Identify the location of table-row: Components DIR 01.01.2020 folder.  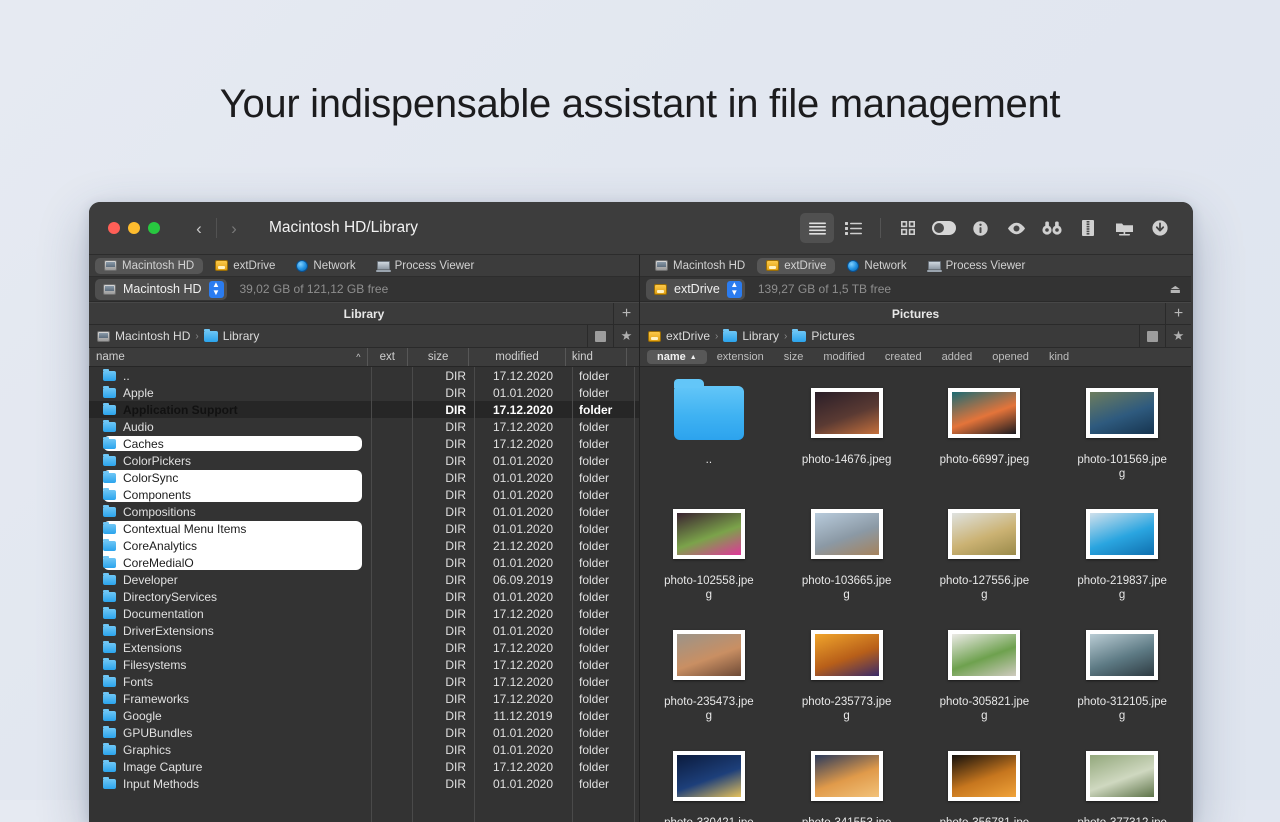
(364, 494).